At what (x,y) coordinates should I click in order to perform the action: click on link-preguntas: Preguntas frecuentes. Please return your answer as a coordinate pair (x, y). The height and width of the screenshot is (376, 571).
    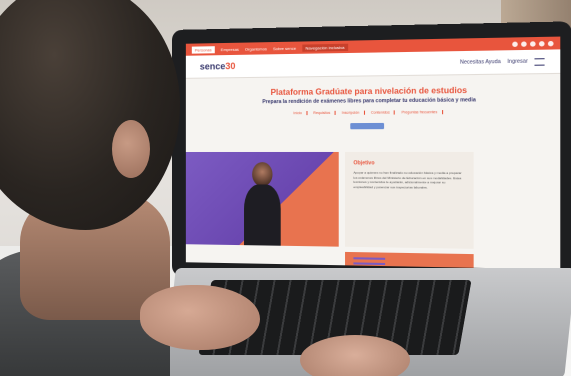
    Looking at the image, I should click on (422, 112).